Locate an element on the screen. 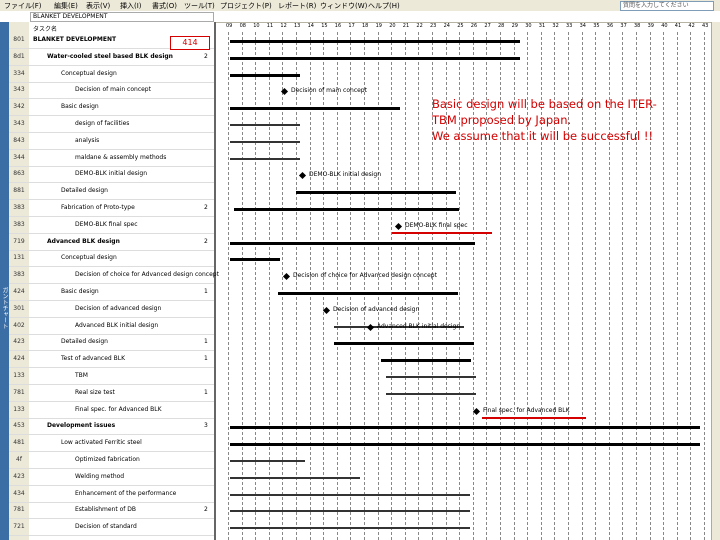  table-row: 383 DEMO-BLK final spec is located at coordinates (111, 225).